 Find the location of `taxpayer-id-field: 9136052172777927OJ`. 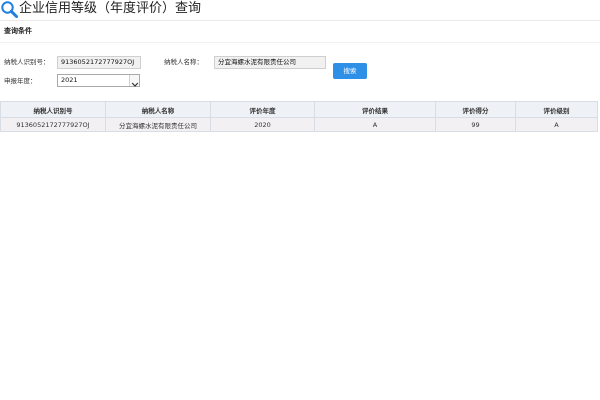

taxpayer-id-field: 9136052172777927OJ is located at coordinates (99, 62).